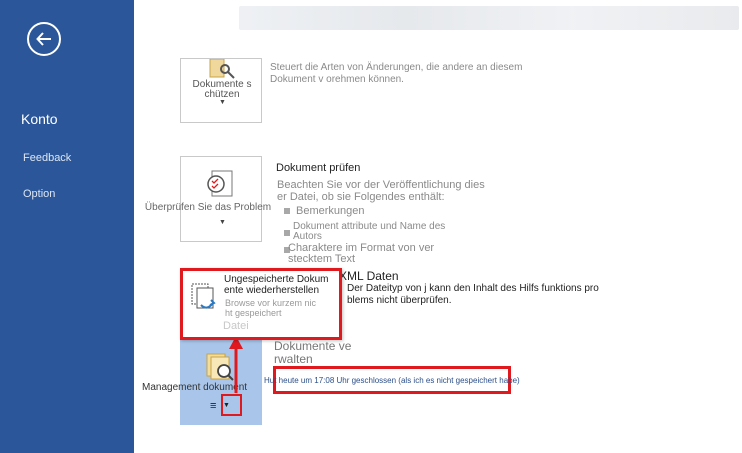  What do you see at coordinates (293, 359) in the screenshot?
I see `manage-title-line-2: rwalten` at bounding box center [293, 359].